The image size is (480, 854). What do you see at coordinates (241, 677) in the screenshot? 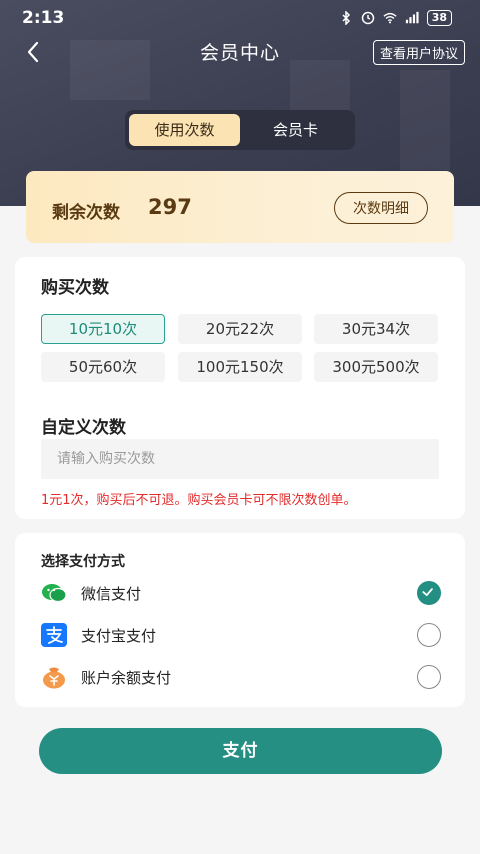
I see `payment-option-balance: 账户余额支付` at bounding box center [241, 677].